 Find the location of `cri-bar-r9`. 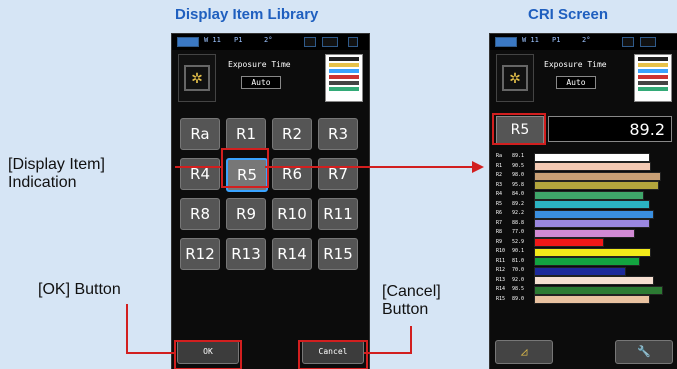

cri-bar-r9 is located at coordinates (569, 242).